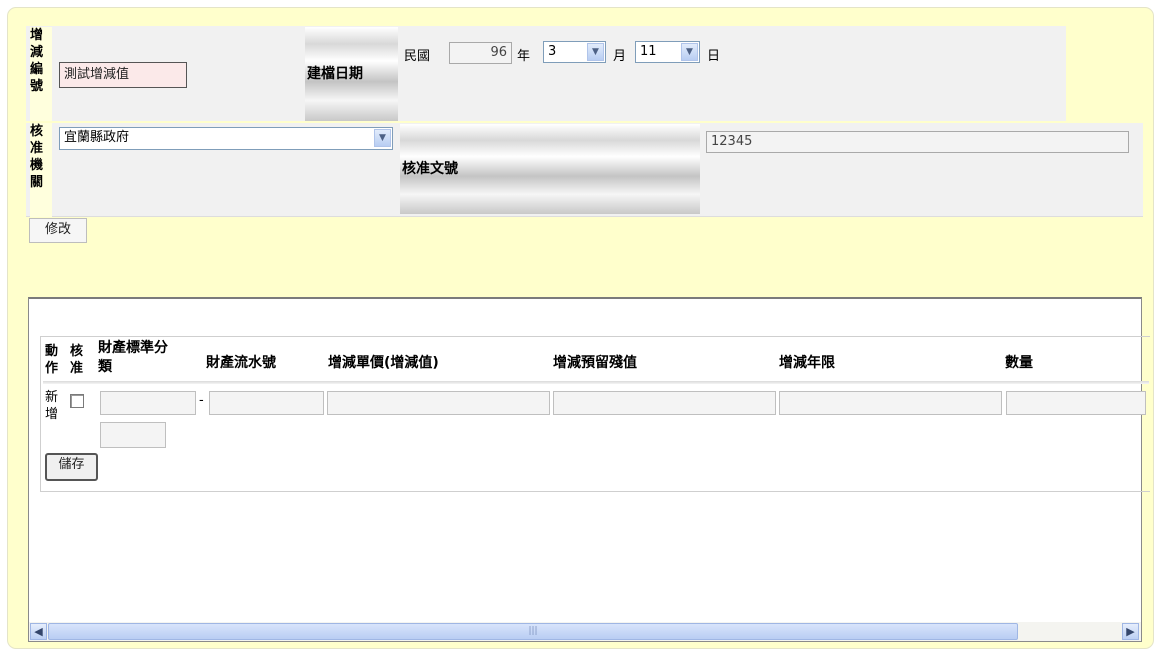  I want to click on approve-checkbox, so click(77, 401).